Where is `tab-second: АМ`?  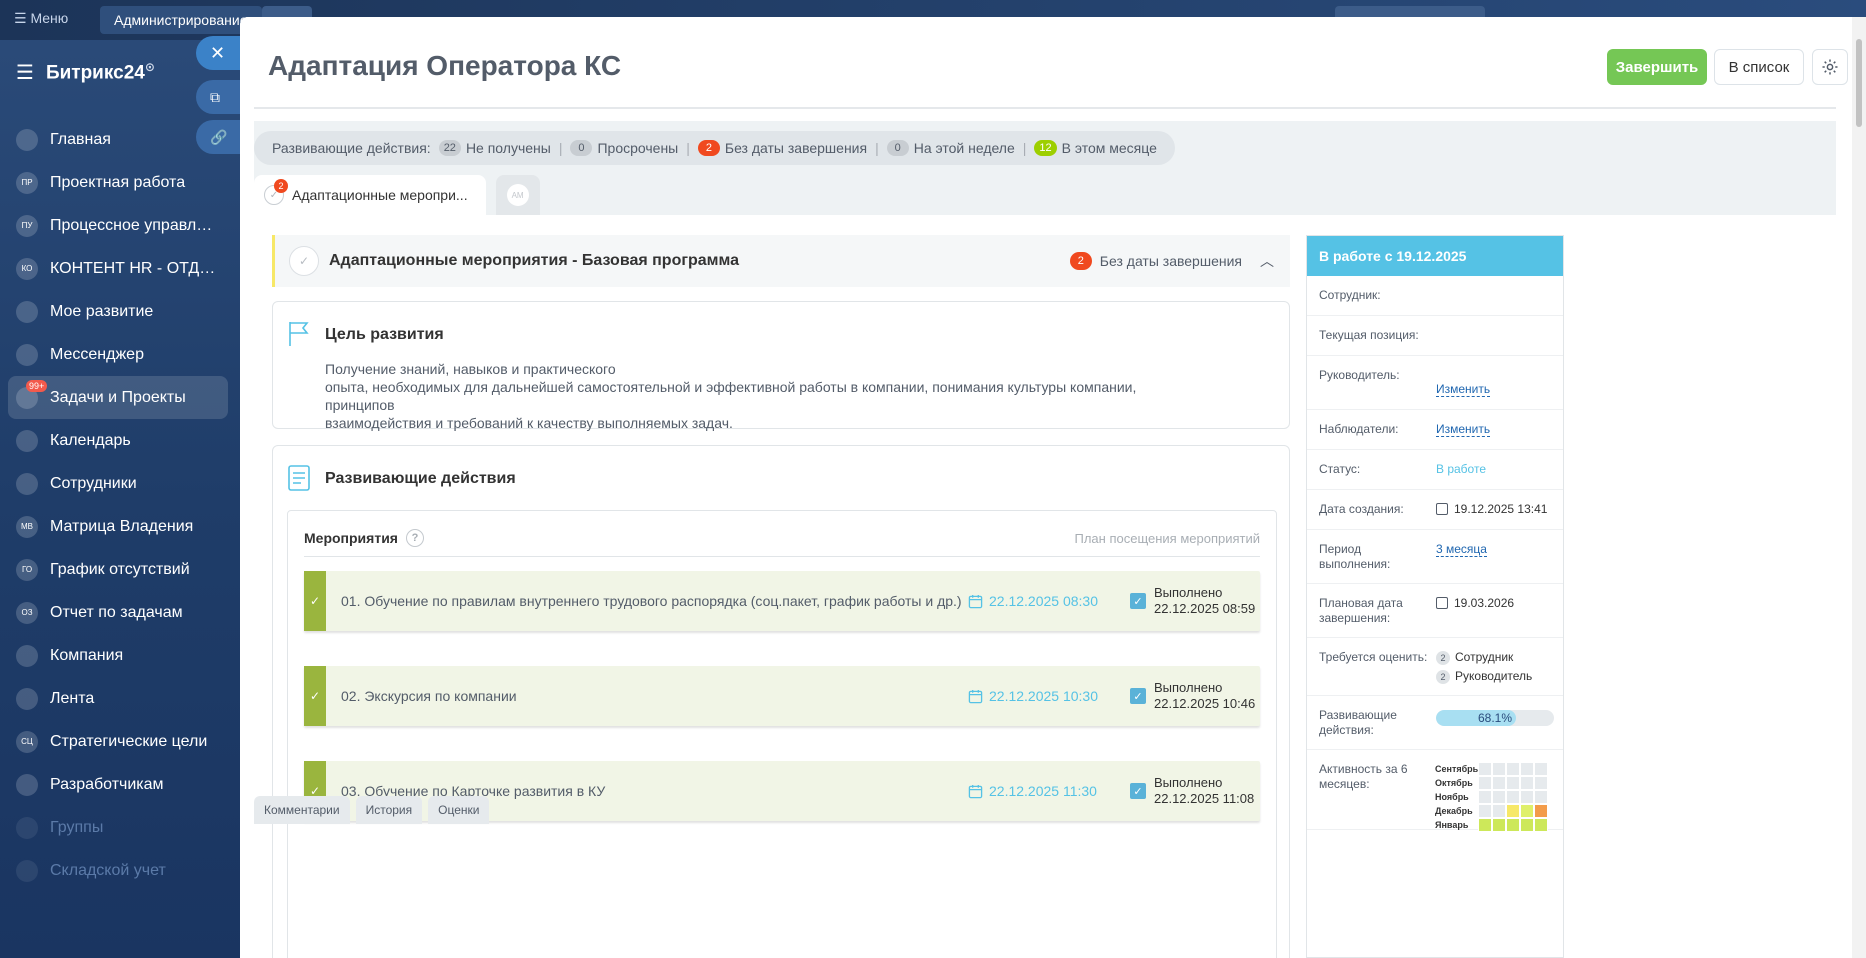 tab-second: АМ is located at coordinates (517, 195).